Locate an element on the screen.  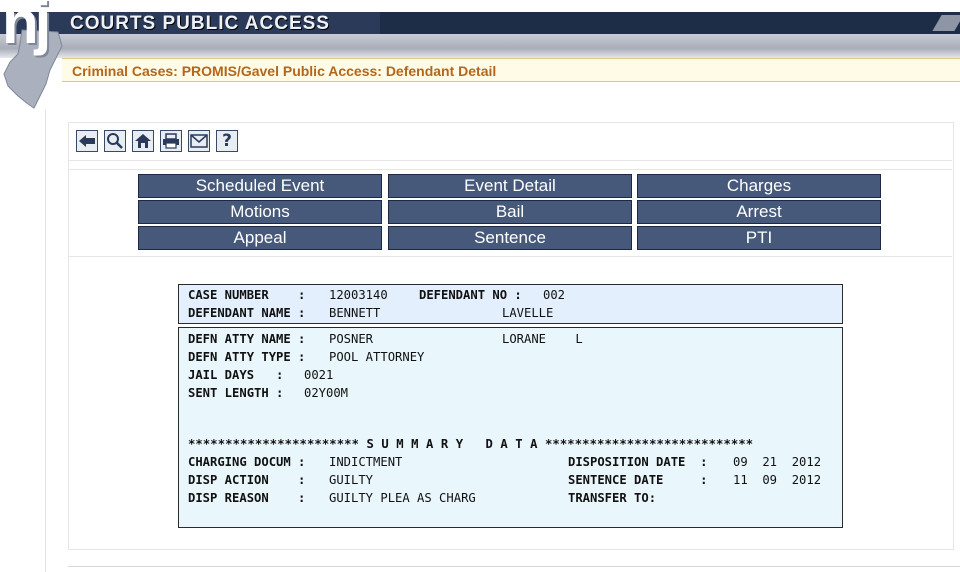
defendant-name-label: DEFENDANT NAME : is located at coordinates (247, 313).